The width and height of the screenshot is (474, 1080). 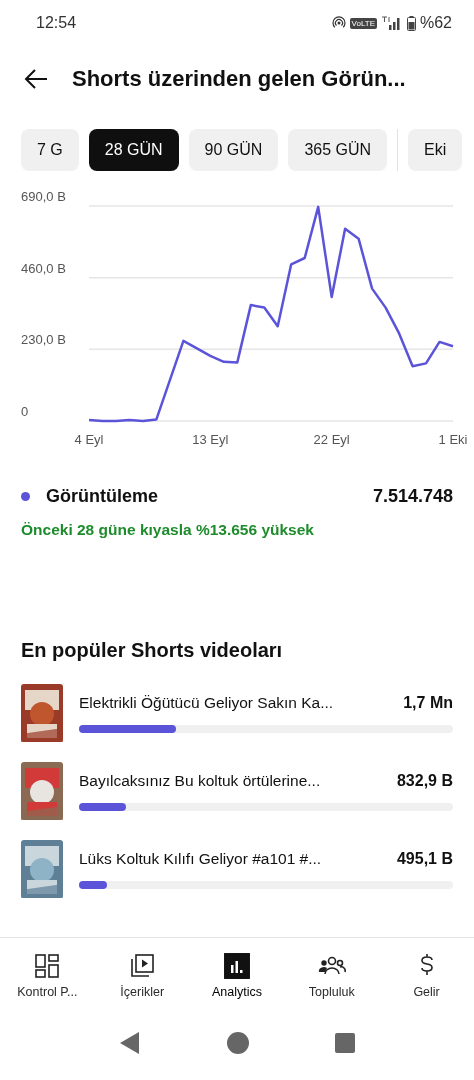 I want to click on y-axis-label: 690,0 B, so click(x=43, y=196).